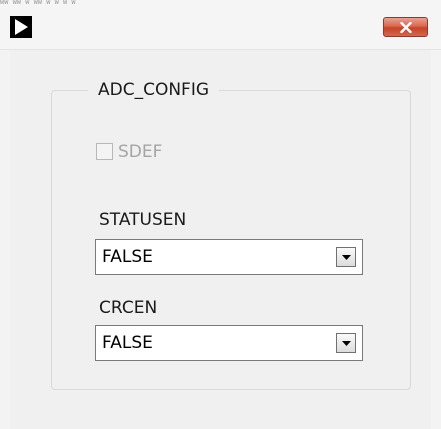 The width and height of the screenshot is (441, 429). I want to click on window-frame-right, so click(436, 239).